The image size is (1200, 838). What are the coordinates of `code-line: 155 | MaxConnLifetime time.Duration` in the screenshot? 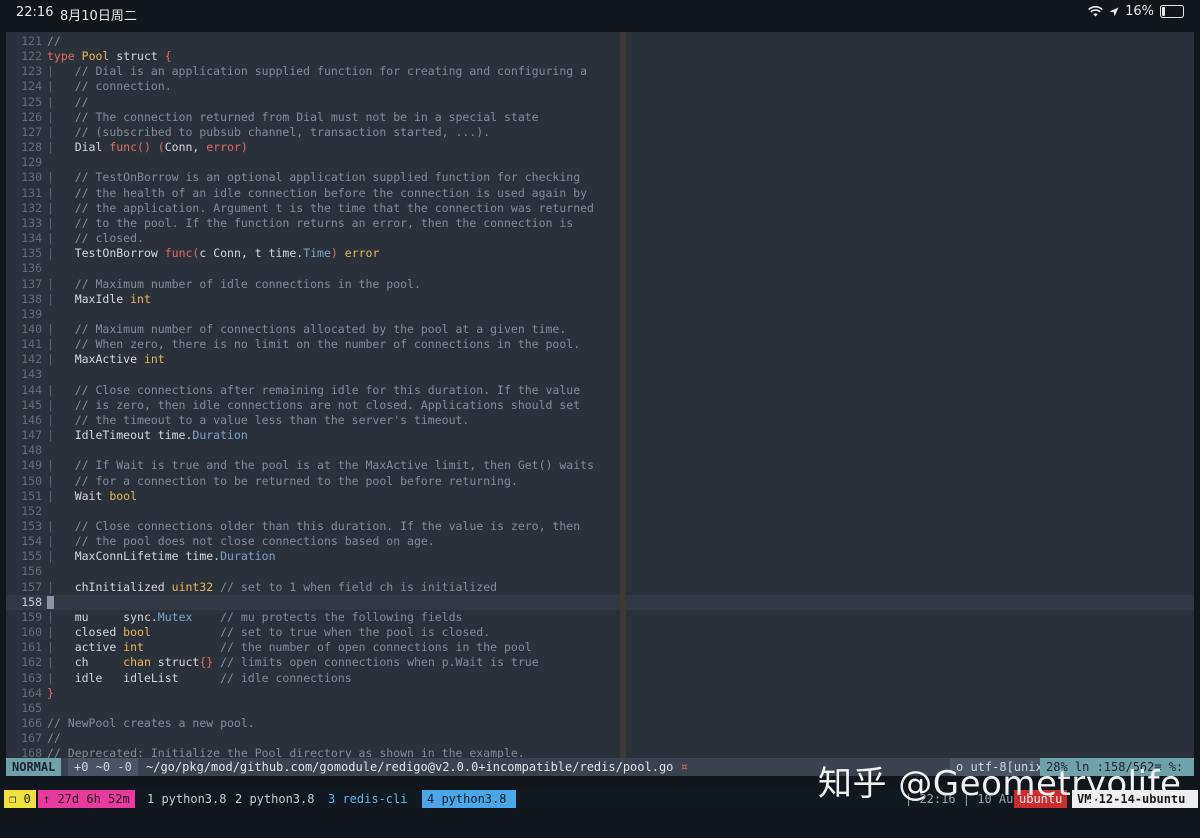 It's located at (313, 556).